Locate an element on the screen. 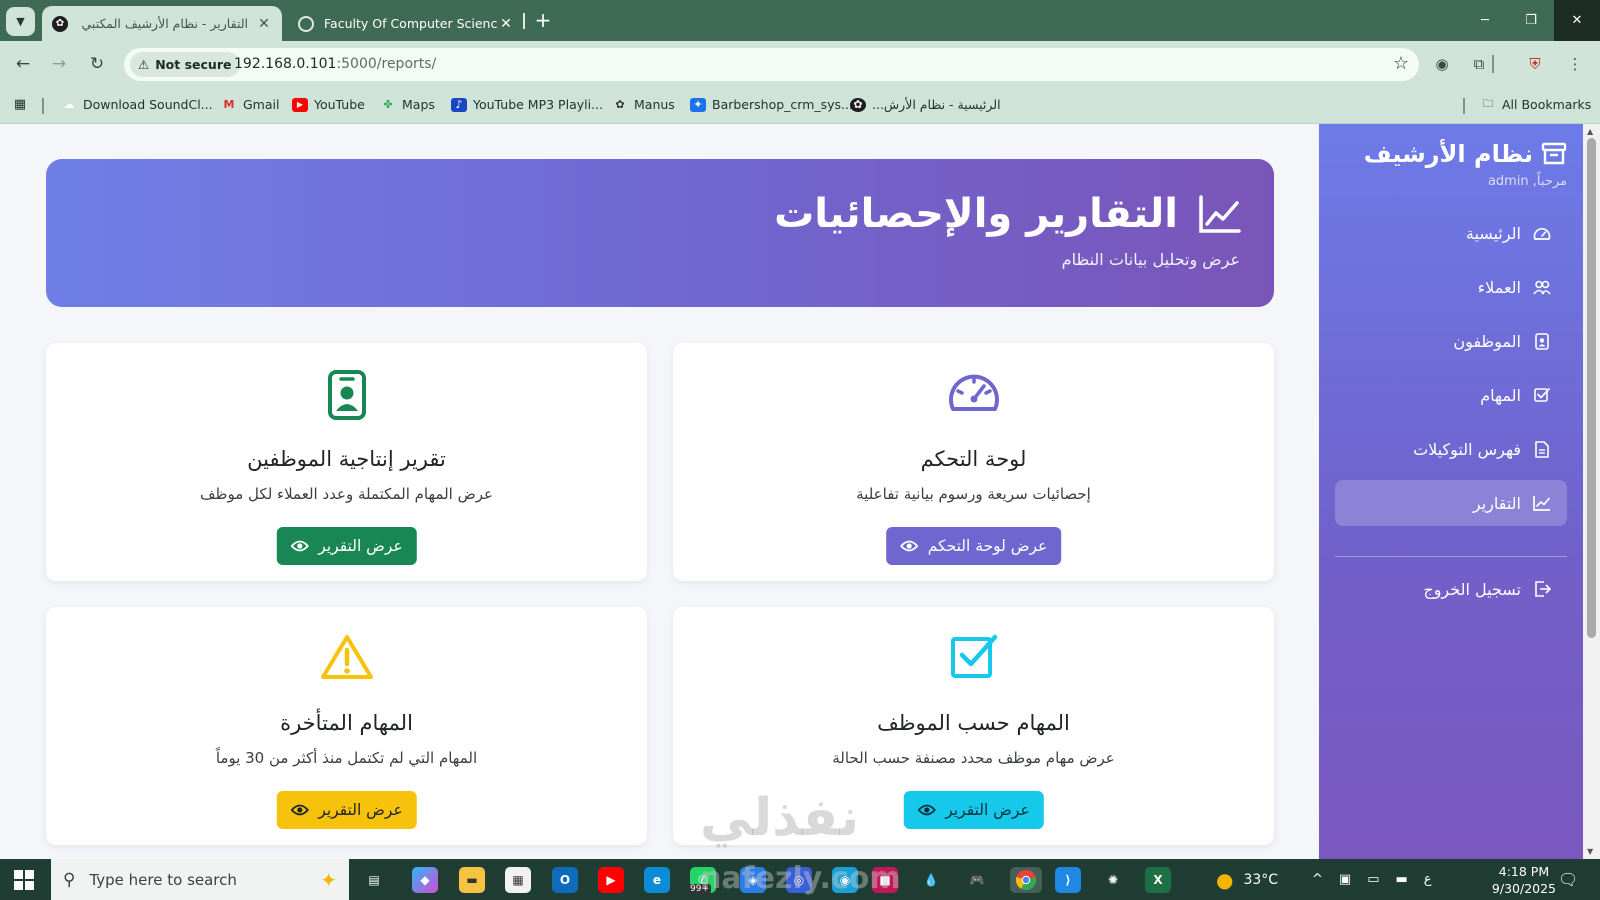 Image resolution: width=1600 pixels, height=900 pixels. task-view-icon: ▤ is located at coordinates (374, 880).